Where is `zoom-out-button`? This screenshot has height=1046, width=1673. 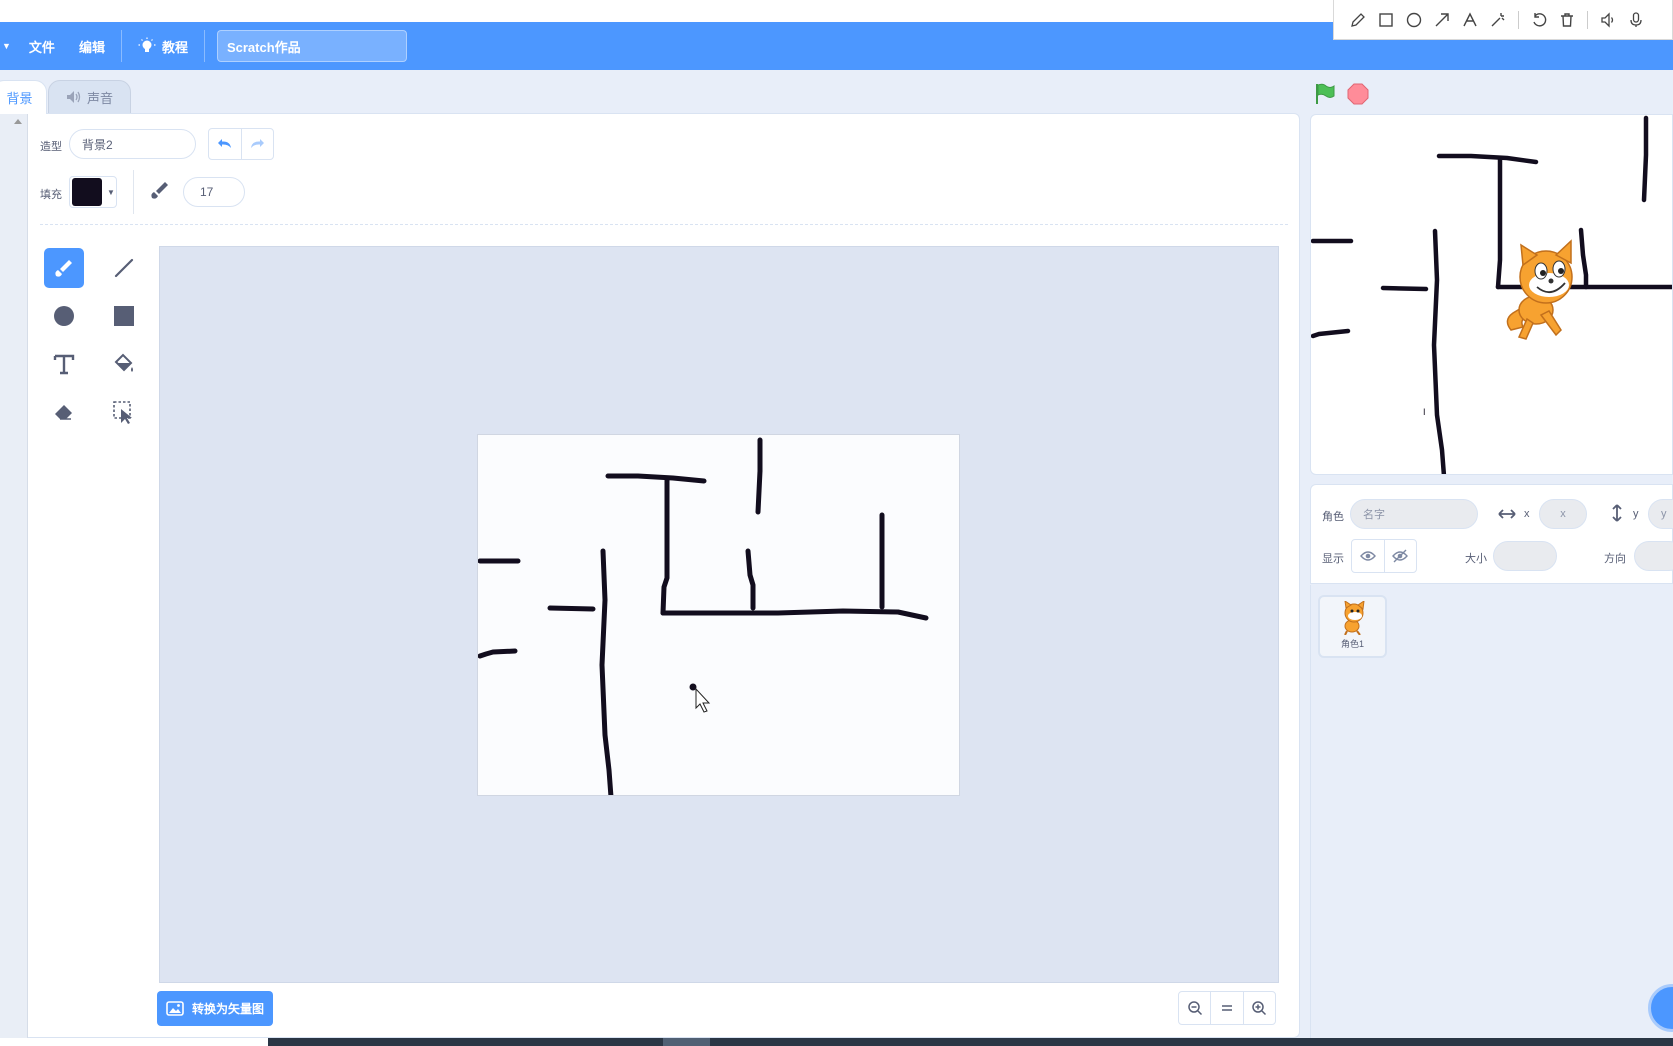
zoom-out-button is located at coordinates (1194, 1008).